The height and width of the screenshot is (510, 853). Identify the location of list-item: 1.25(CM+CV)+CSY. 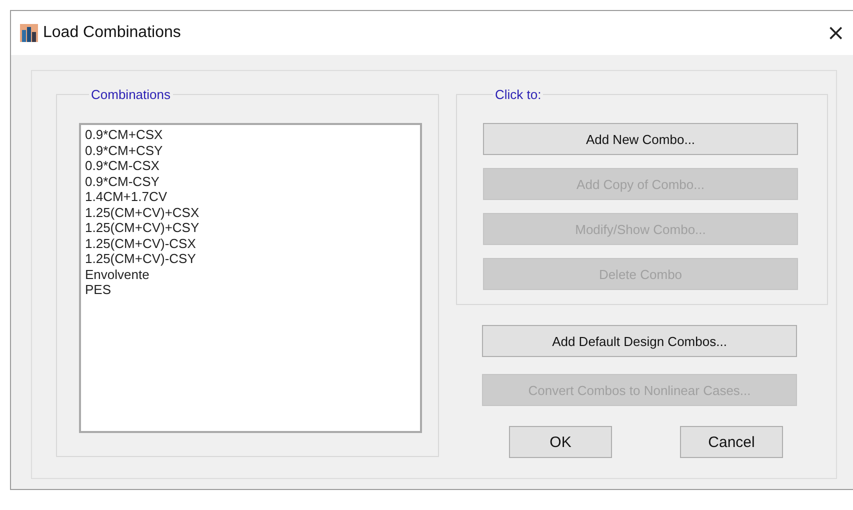
(250, 228).